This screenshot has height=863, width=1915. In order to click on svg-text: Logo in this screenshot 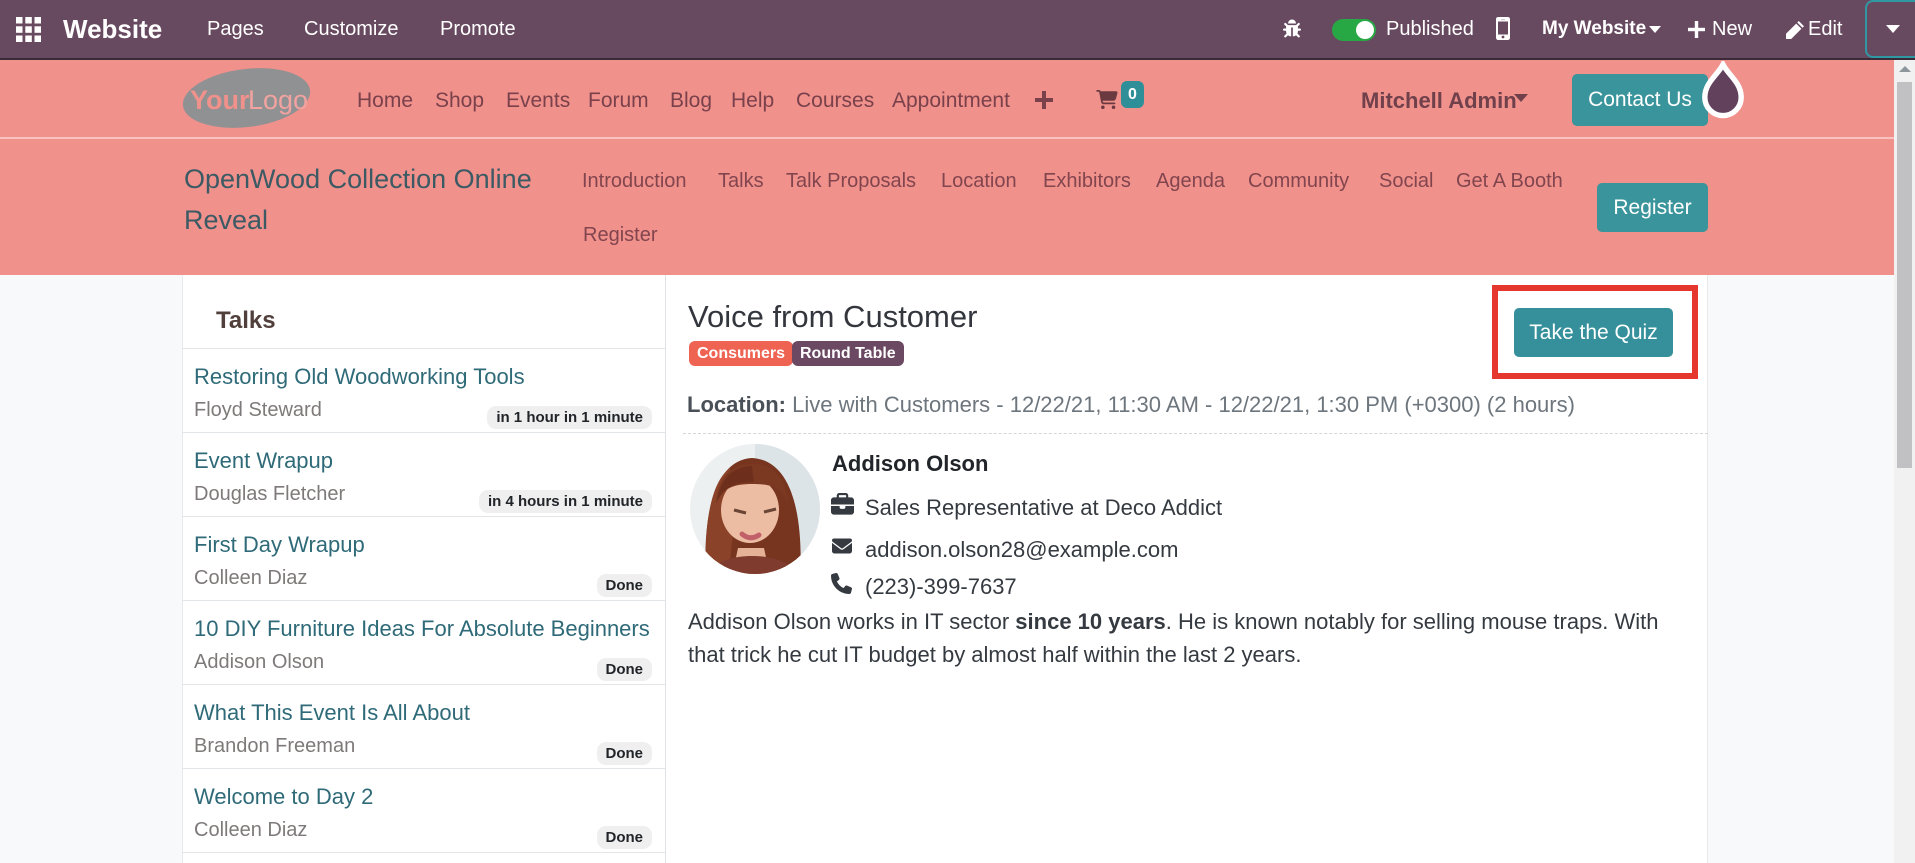, I will do `click(278, 100)`.